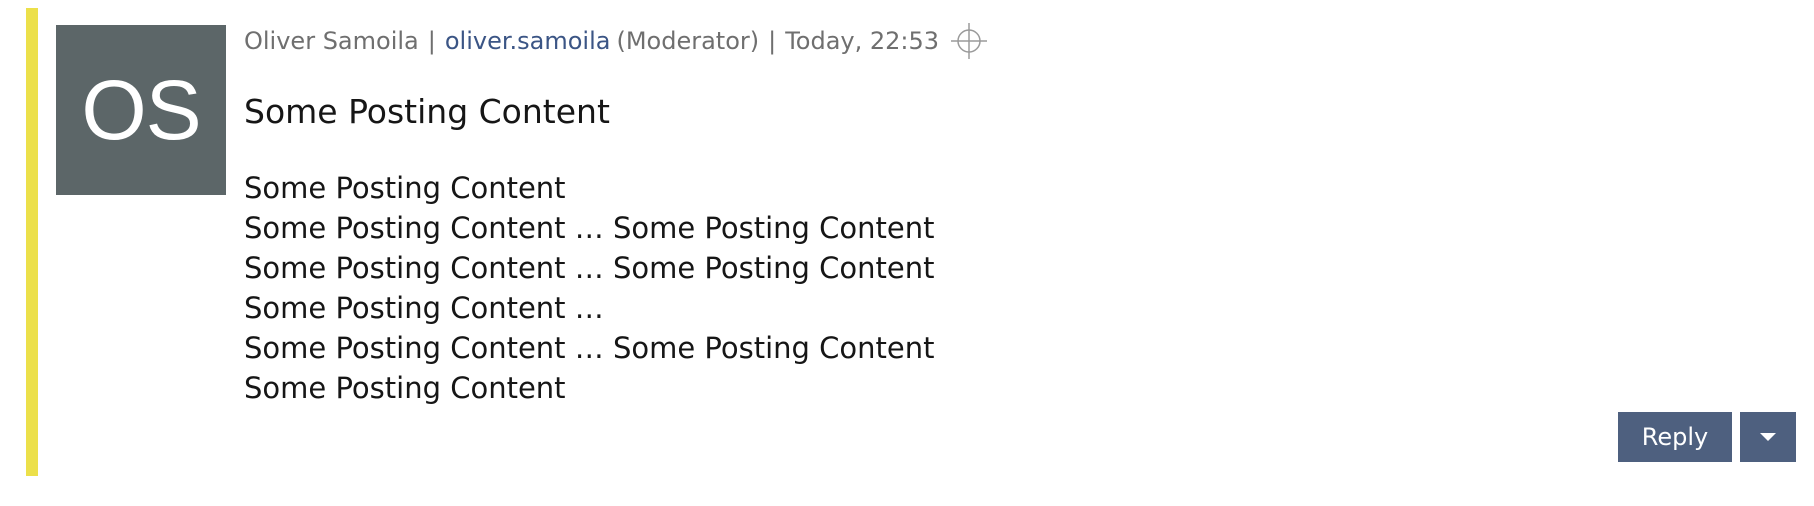  Describe the element at coordinates (969, 41) in the screenshot. I see `crosshair-icon` at that location.